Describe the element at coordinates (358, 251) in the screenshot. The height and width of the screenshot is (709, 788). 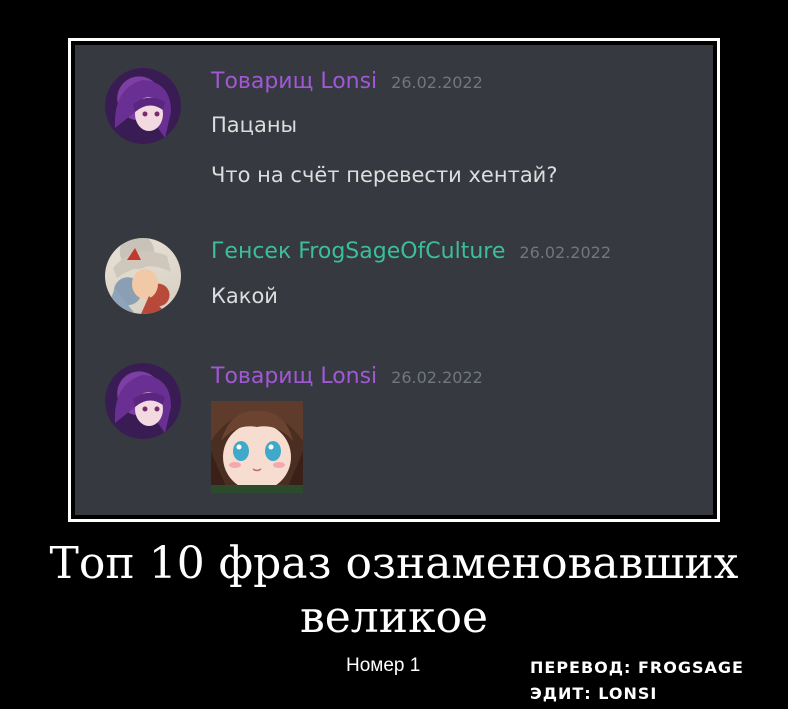
I see `author-label: Генсек FrogSageOfCulture` at that location.